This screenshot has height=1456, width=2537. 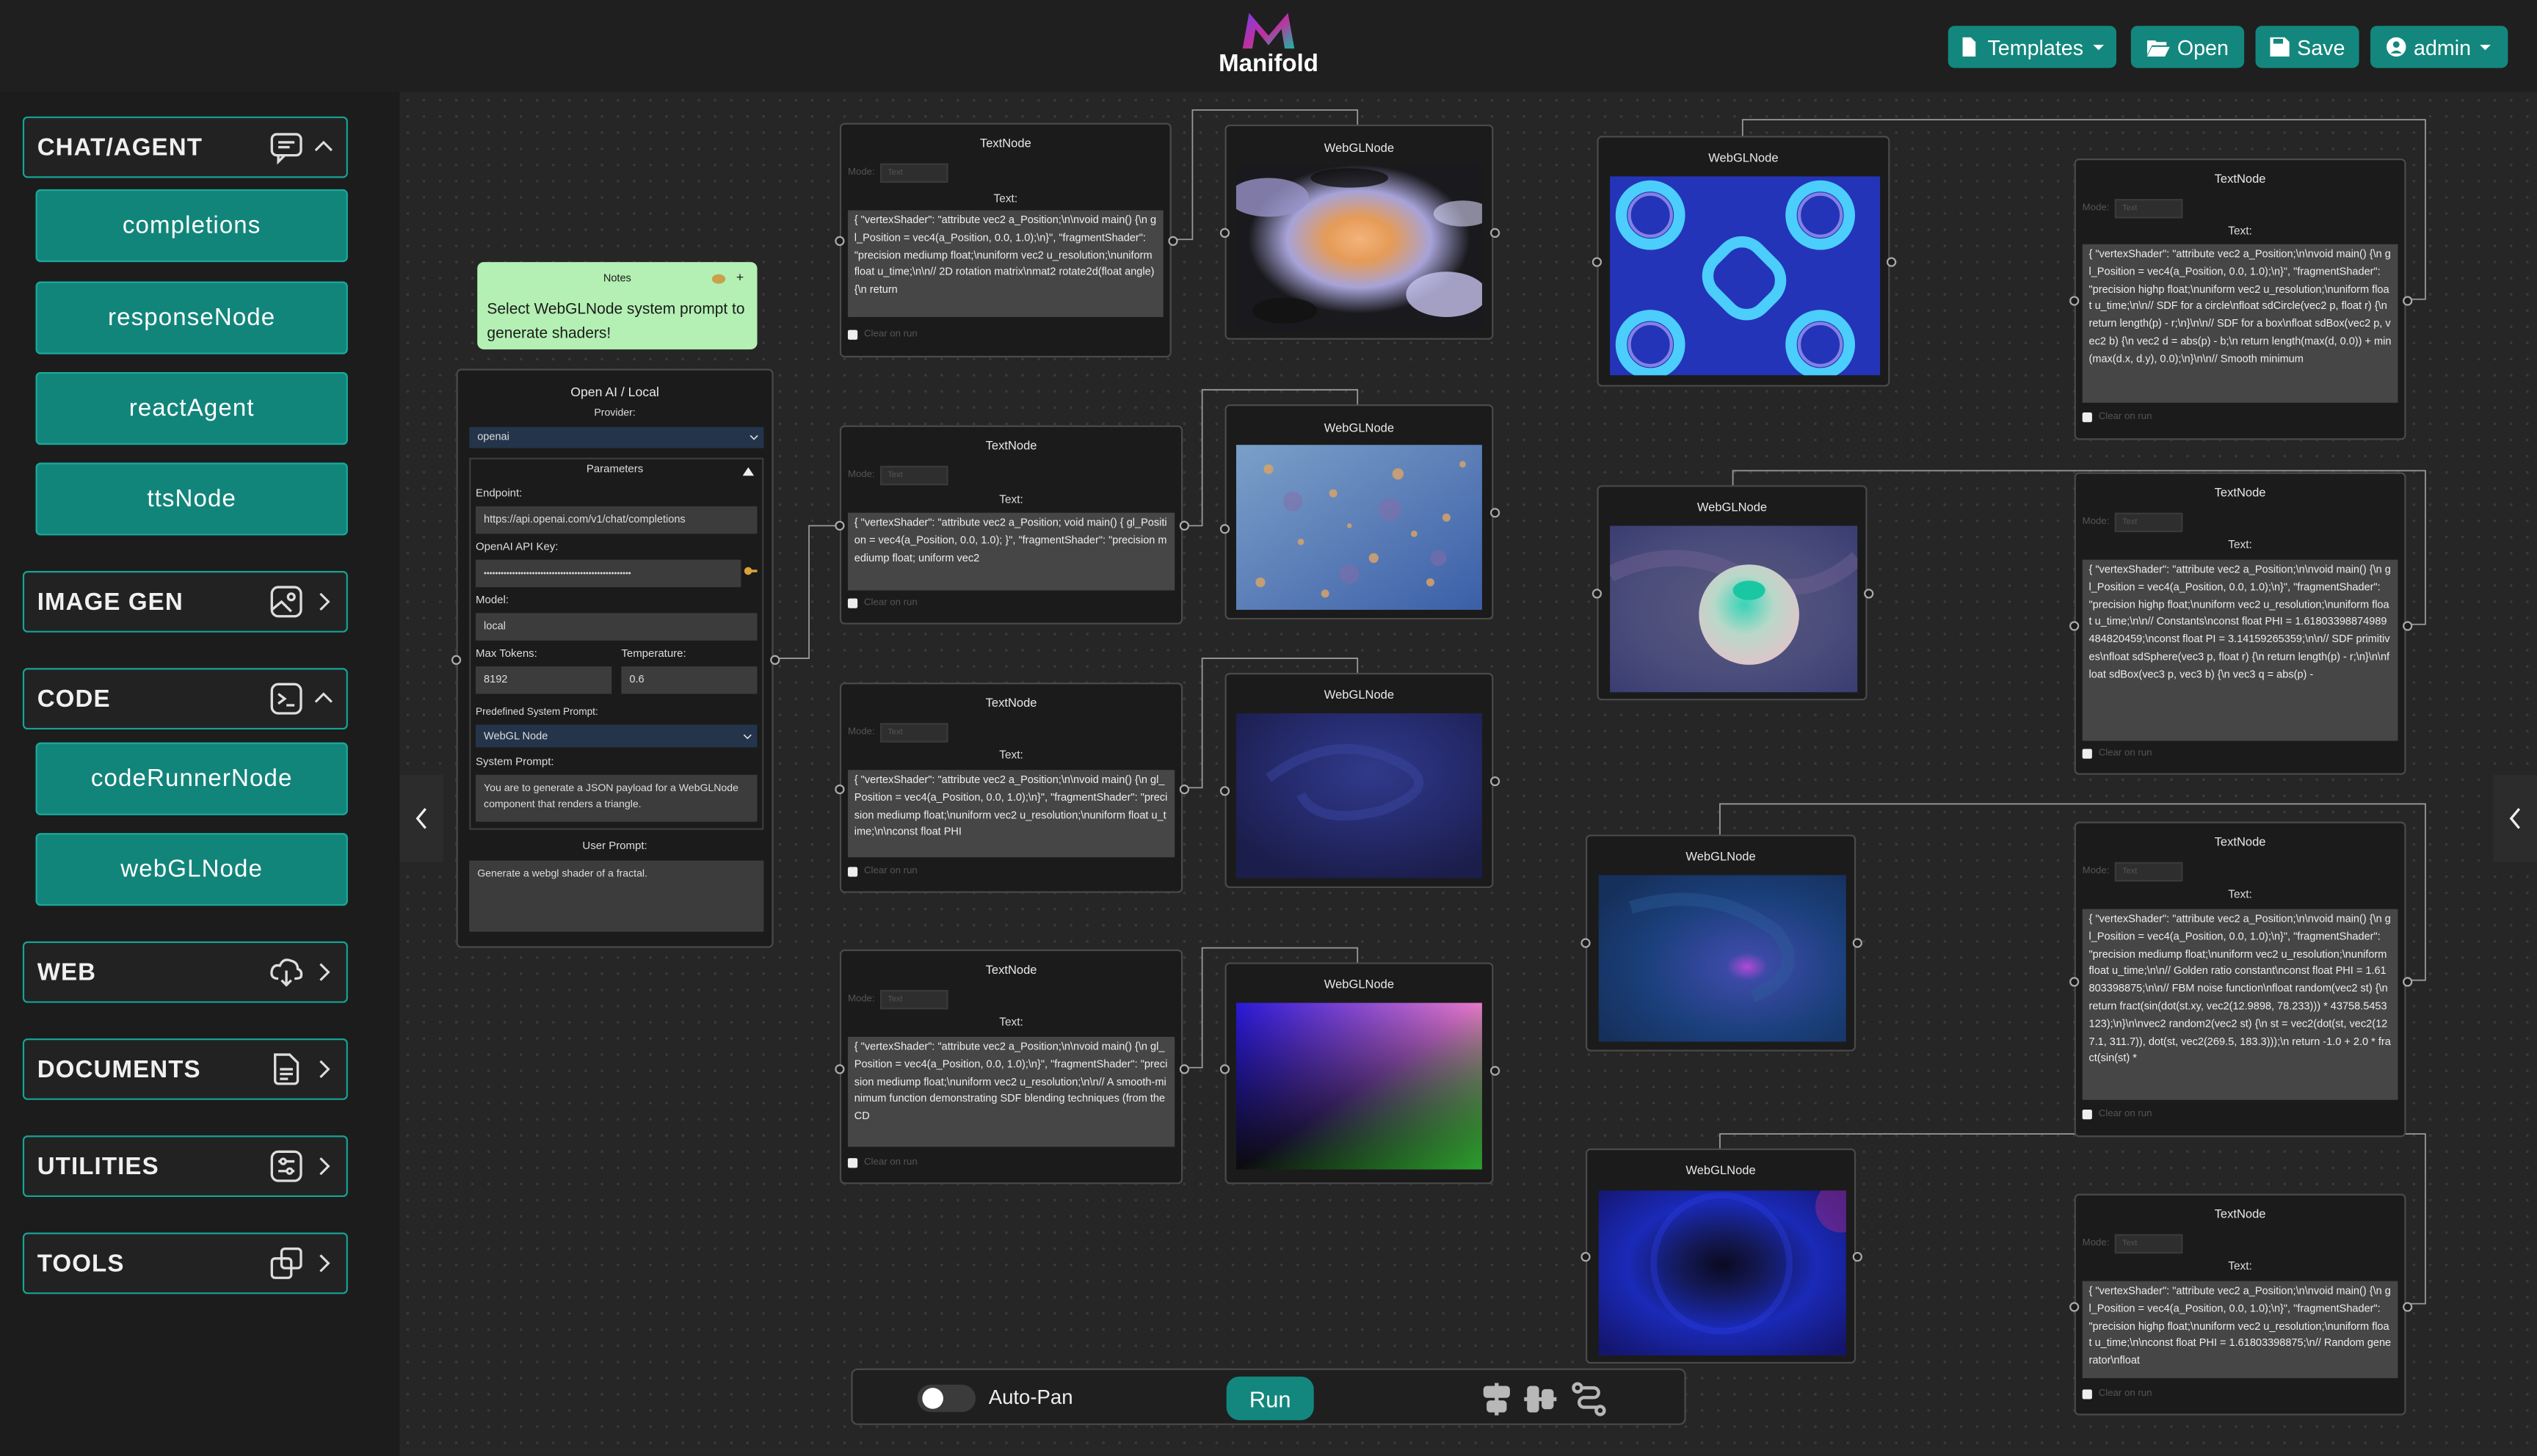 I want to click on user-menu-button: admin, so click(x=2439, y=47).